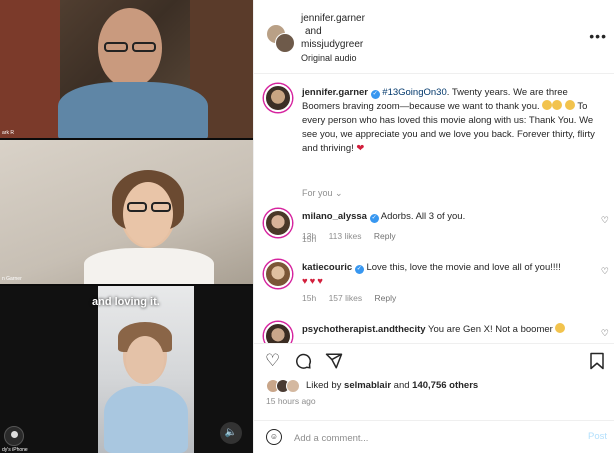 This screenshot has width=614, height=453. I want to click on comment-time: 15h, so click(309, 298).